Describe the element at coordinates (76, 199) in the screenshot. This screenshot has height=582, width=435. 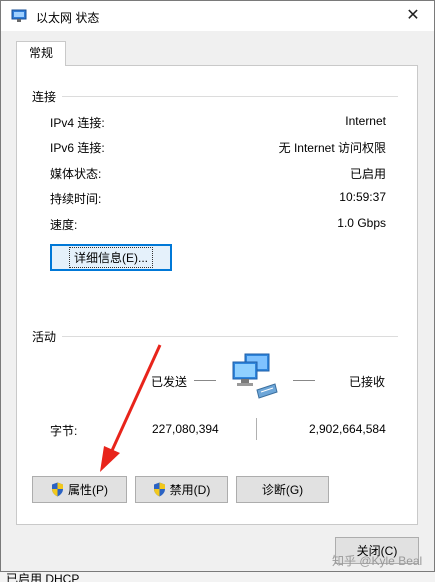
I see `duration-label: 持续时间:` at that location.